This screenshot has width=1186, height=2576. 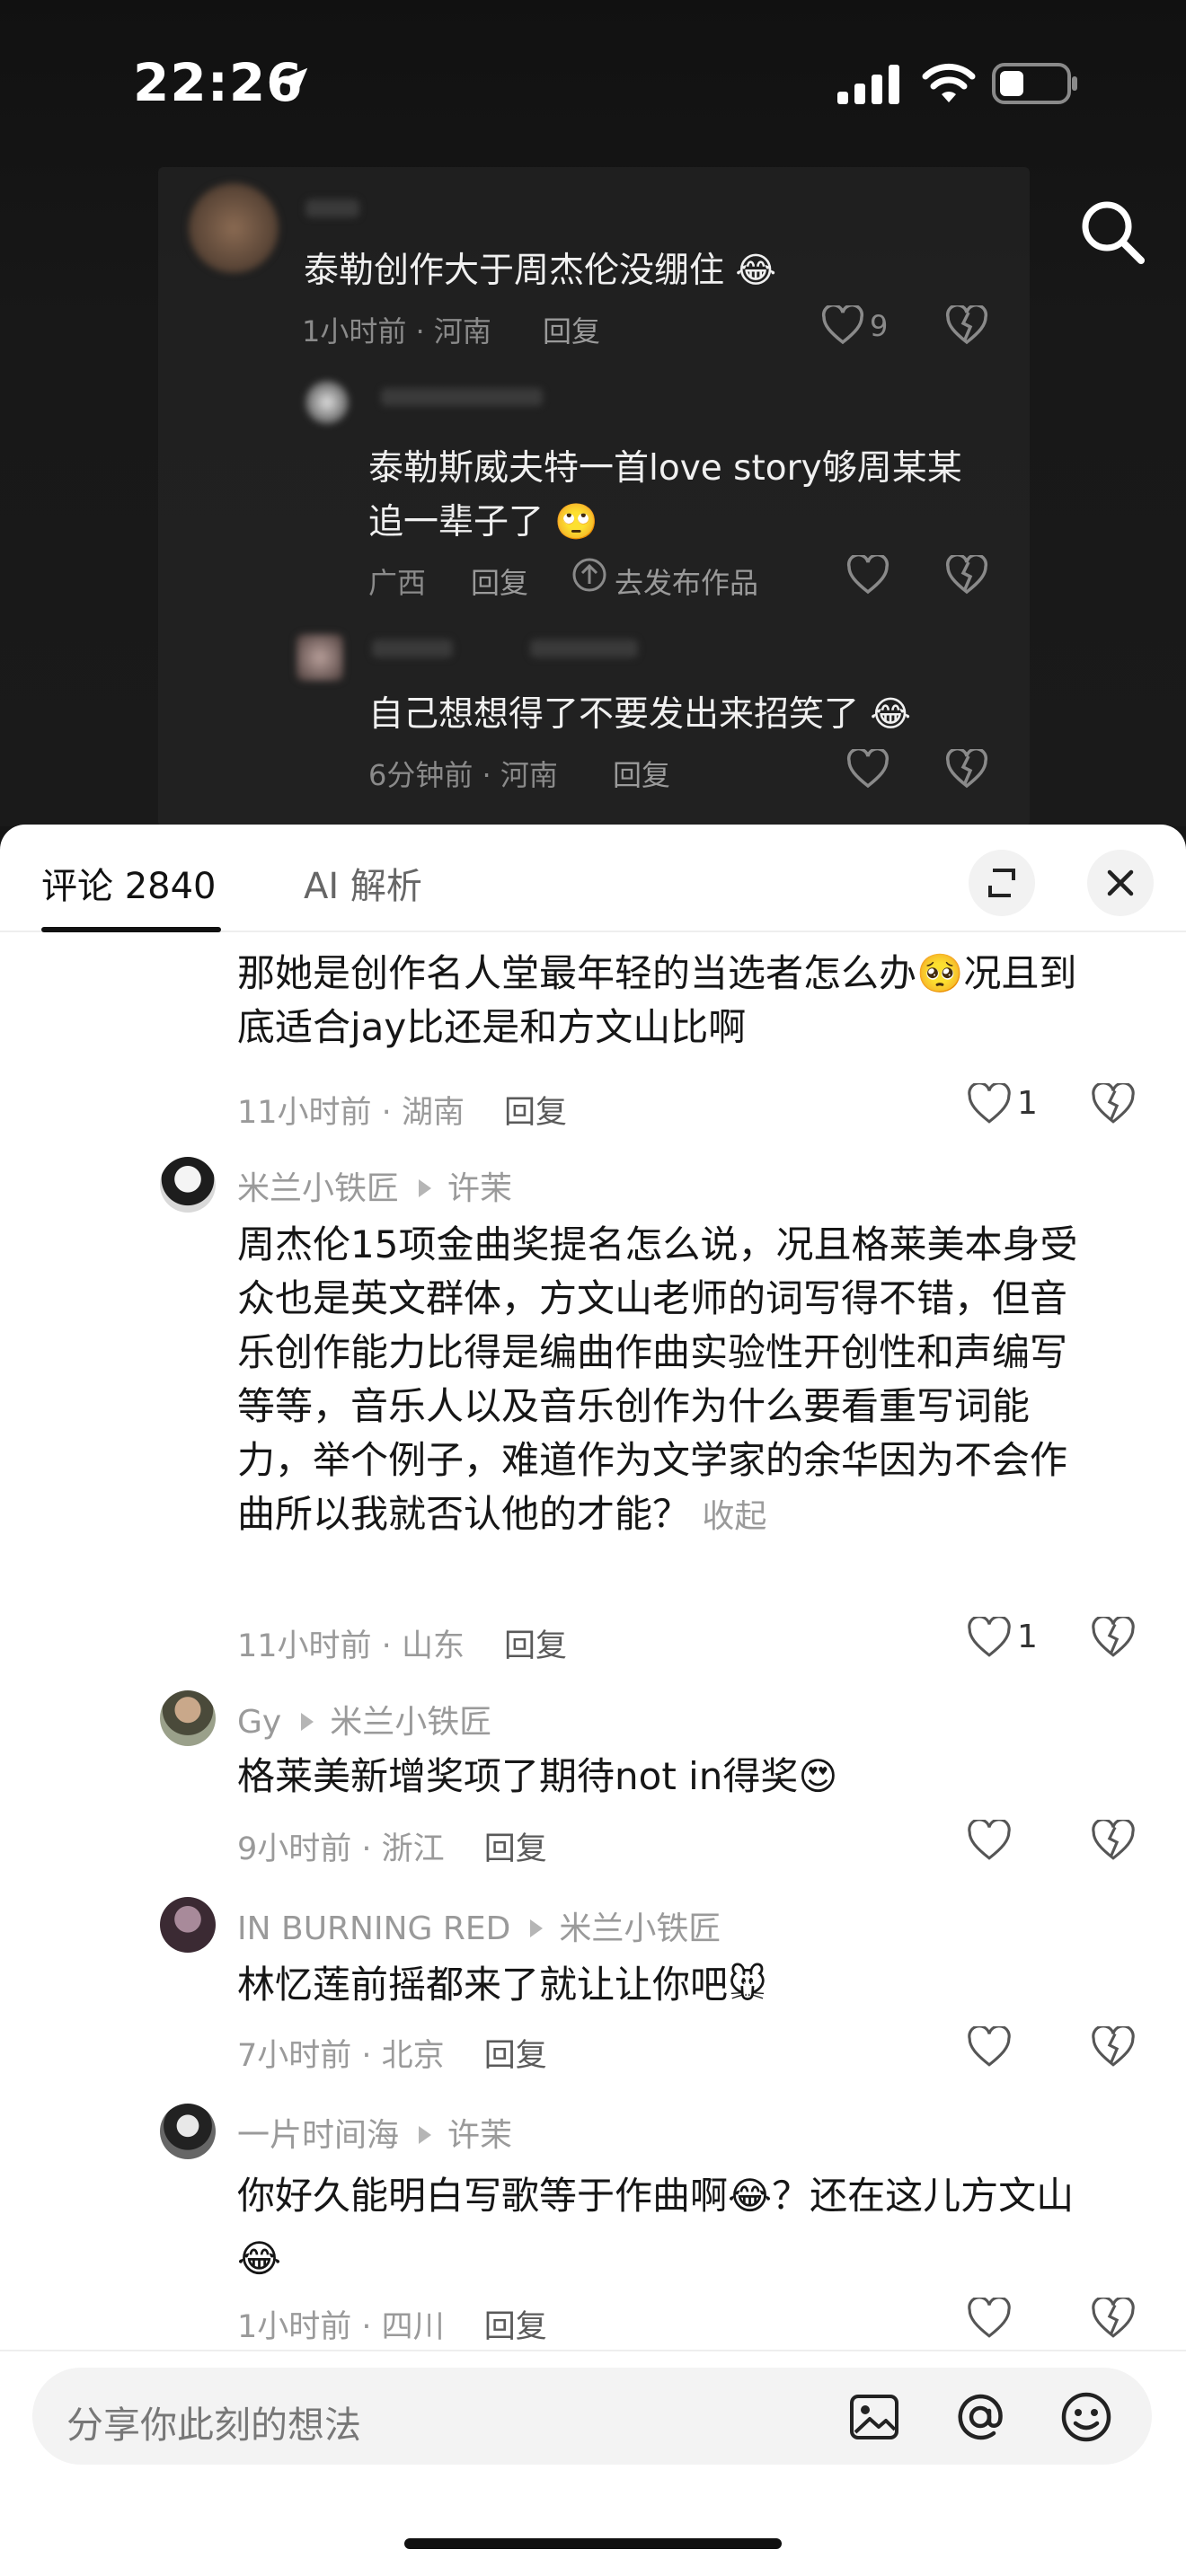 I want to click on comment-text: 泰勒创作大于周杰伦没绷住 😂, so click(x=540, y=271).